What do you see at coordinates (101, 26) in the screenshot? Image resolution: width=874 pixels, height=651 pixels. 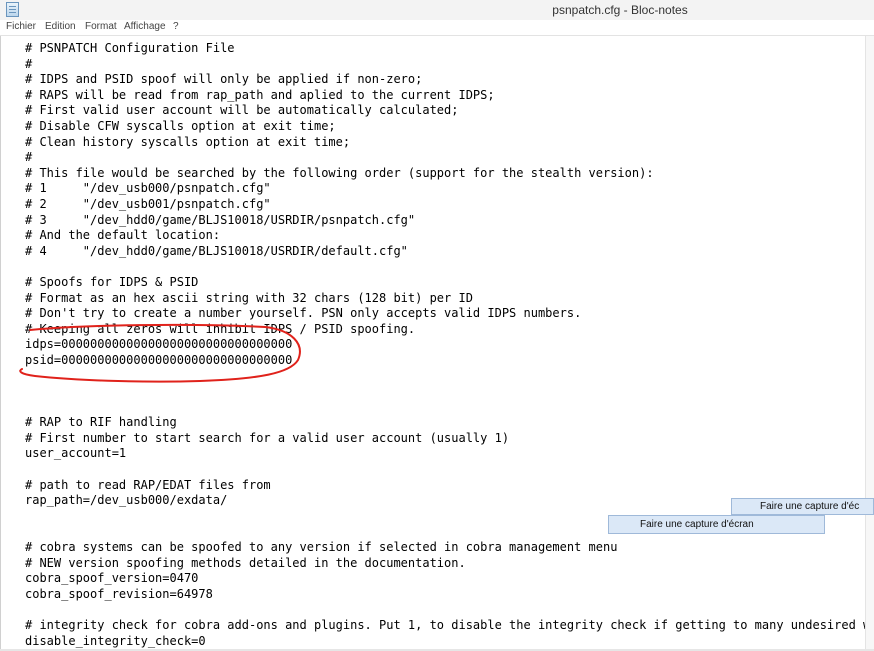 I see `menu-format: Format` at bounding box center [101, 26].